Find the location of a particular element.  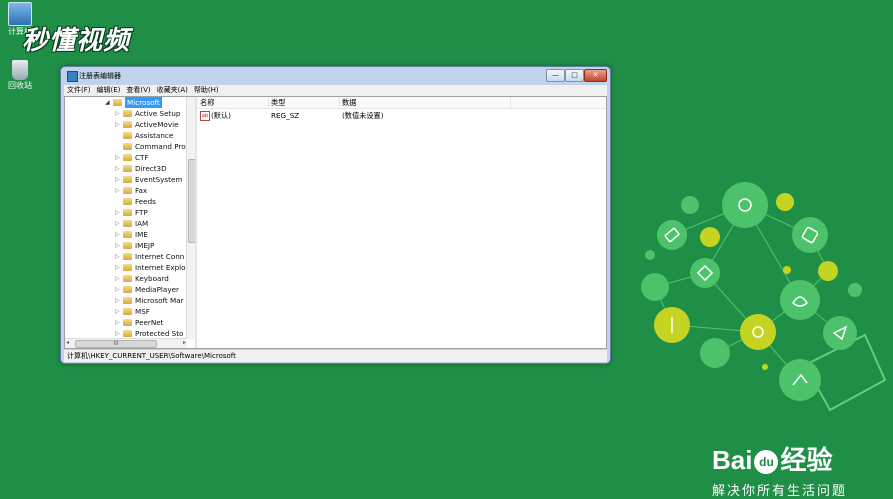

tree-node: ▷ EventSystem is located at coordinates (126, 179).